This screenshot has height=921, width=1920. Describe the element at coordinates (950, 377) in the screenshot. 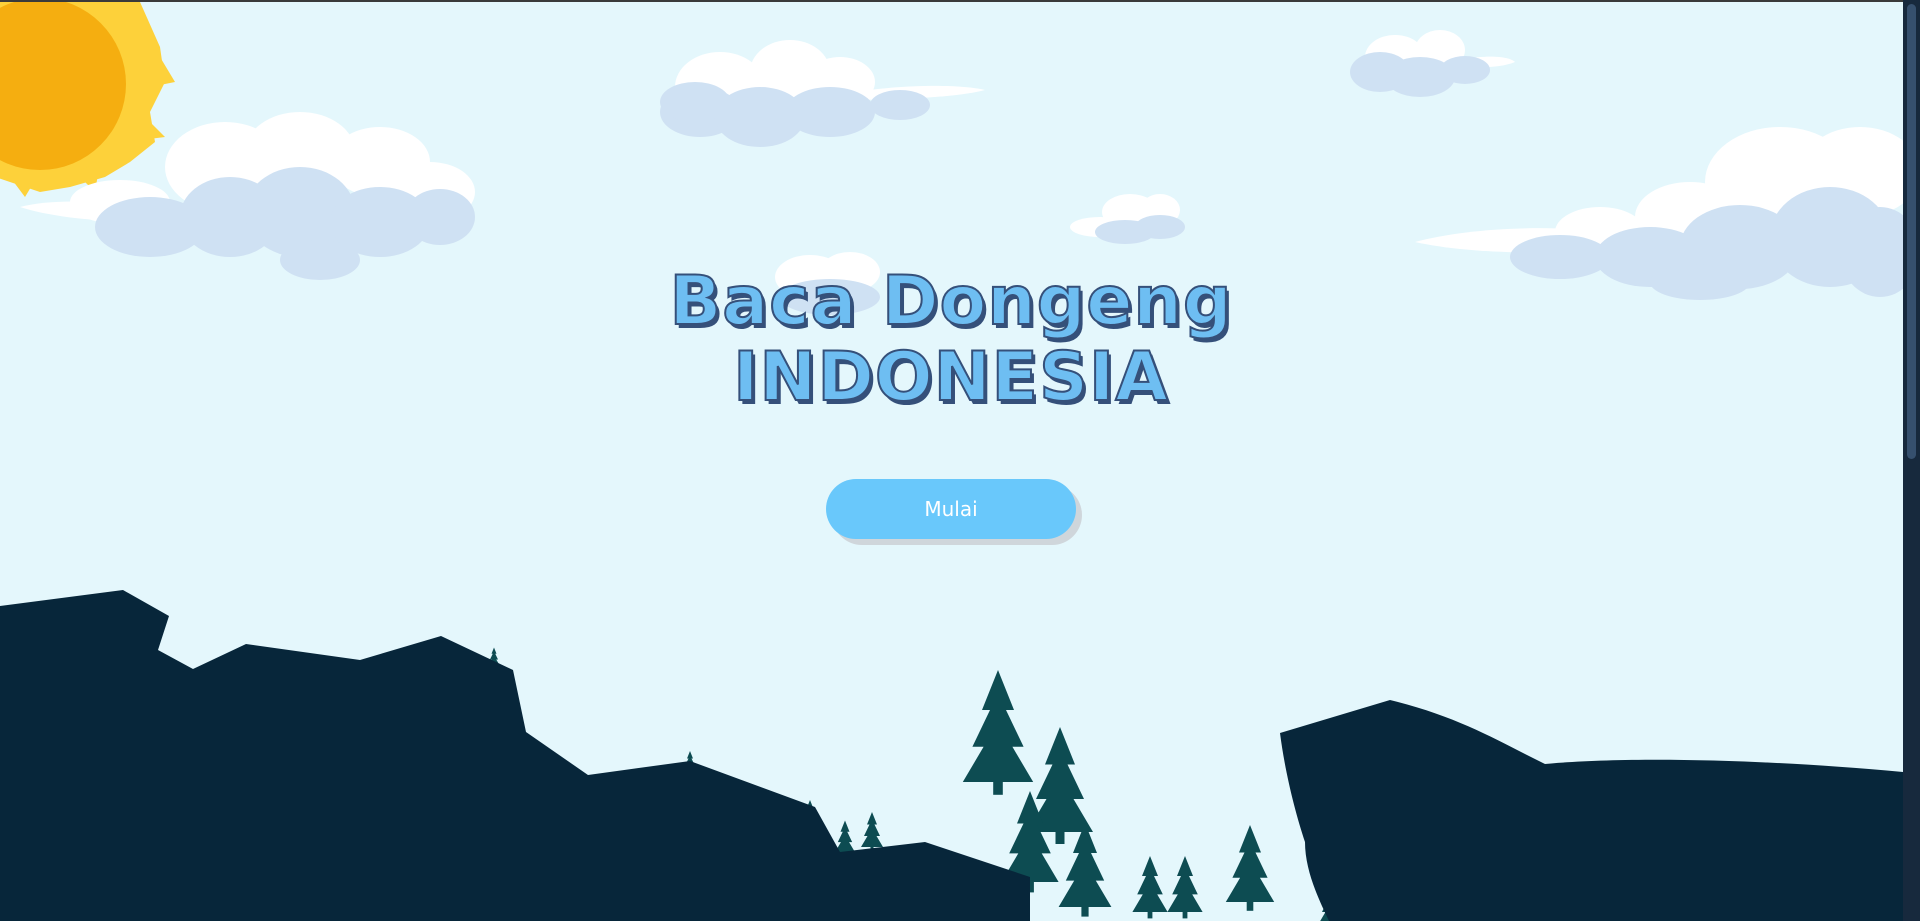

I see `title-line-2: INDONESIA` at that location.